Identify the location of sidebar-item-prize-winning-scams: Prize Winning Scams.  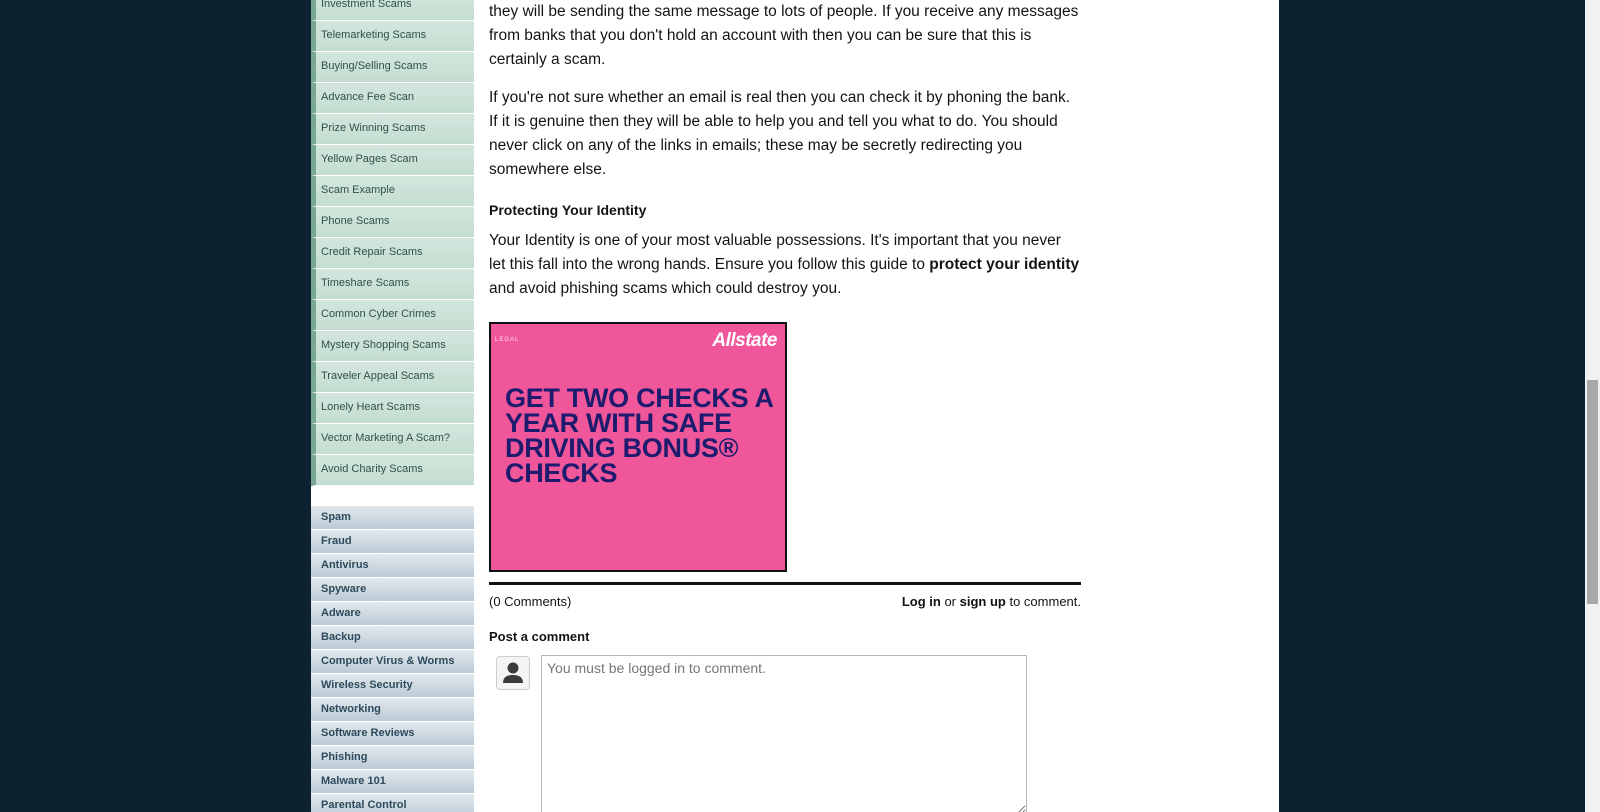
(392, 129).